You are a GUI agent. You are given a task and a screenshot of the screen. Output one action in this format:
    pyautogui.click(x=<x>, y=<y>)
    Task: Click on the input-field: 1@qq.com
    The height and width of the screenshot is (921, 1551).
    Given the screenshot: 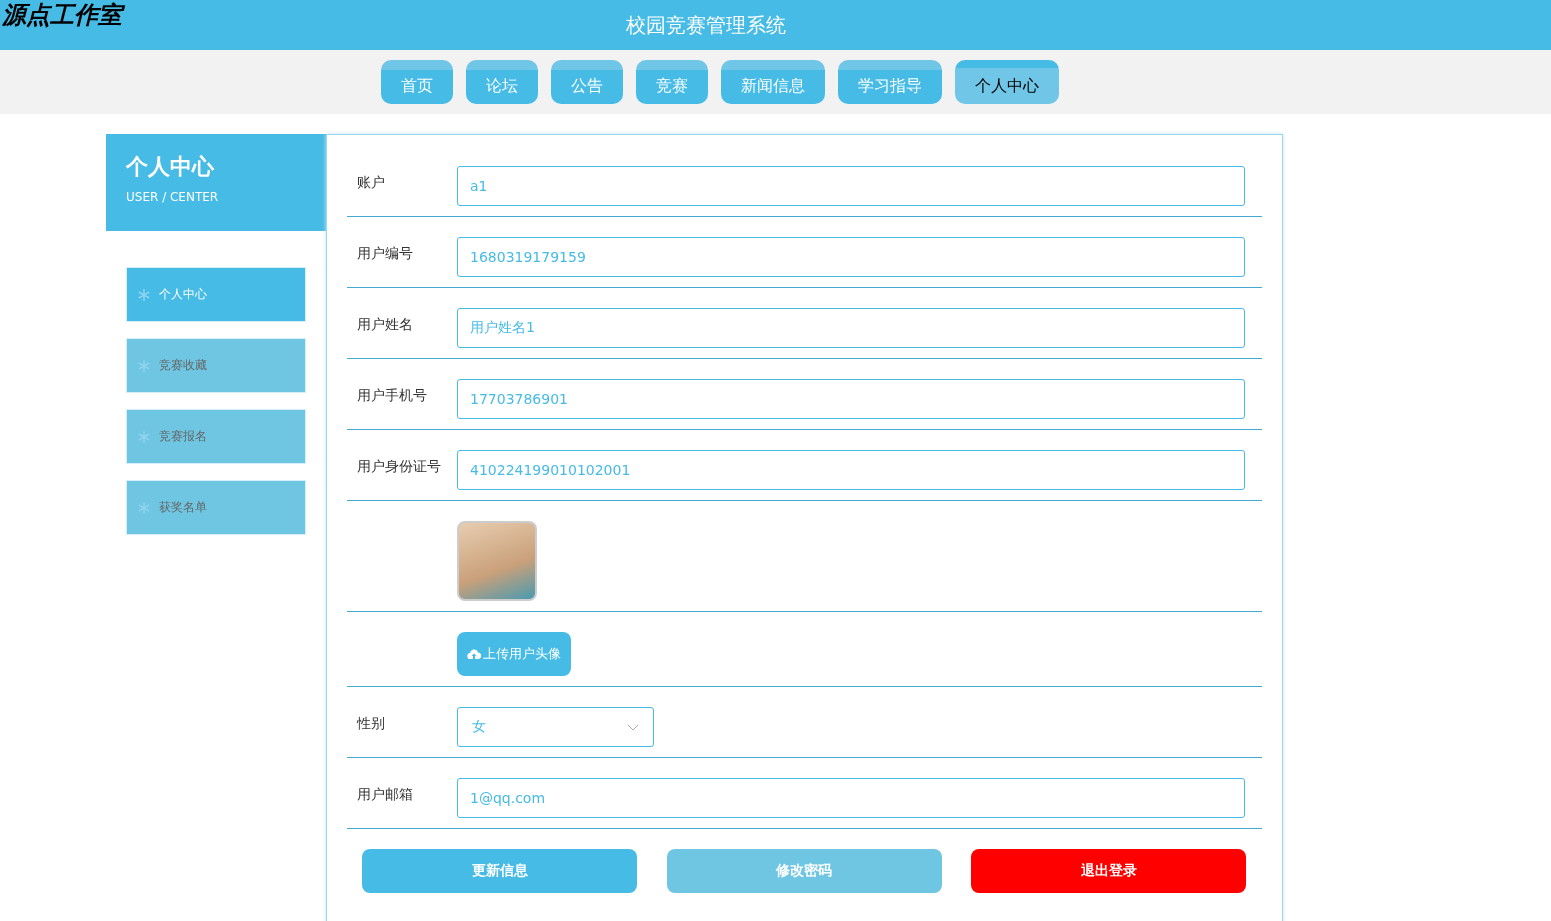 What is the action you would take?
    pyautogui.click(x=851, y=798)
    